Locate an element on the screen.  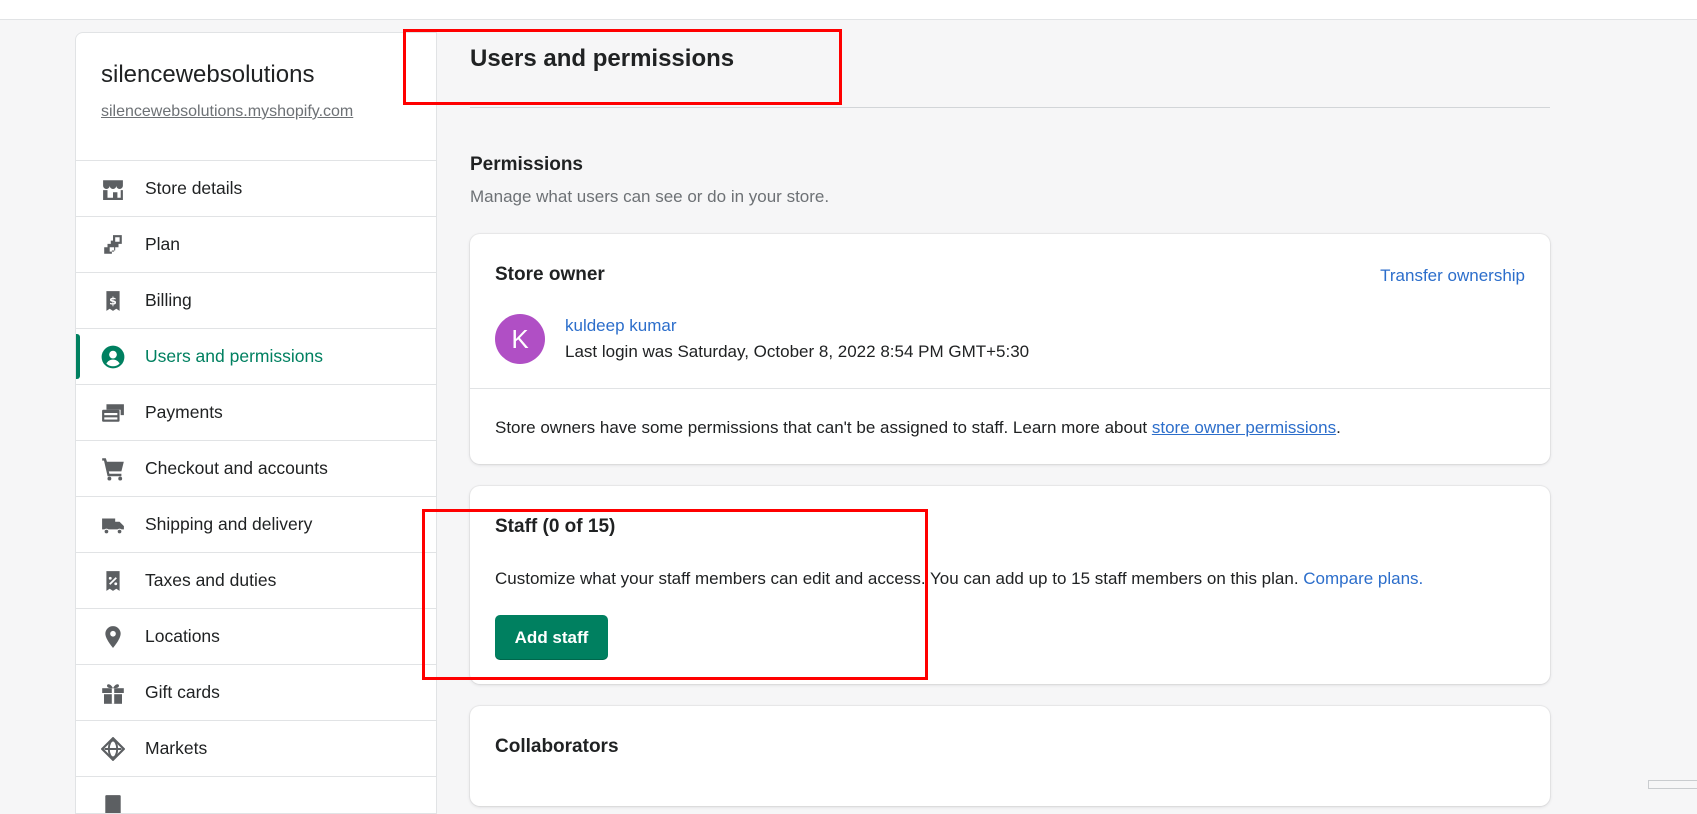
sidebar-item-label: Taxes and duties is located at coordinates (210, 580).